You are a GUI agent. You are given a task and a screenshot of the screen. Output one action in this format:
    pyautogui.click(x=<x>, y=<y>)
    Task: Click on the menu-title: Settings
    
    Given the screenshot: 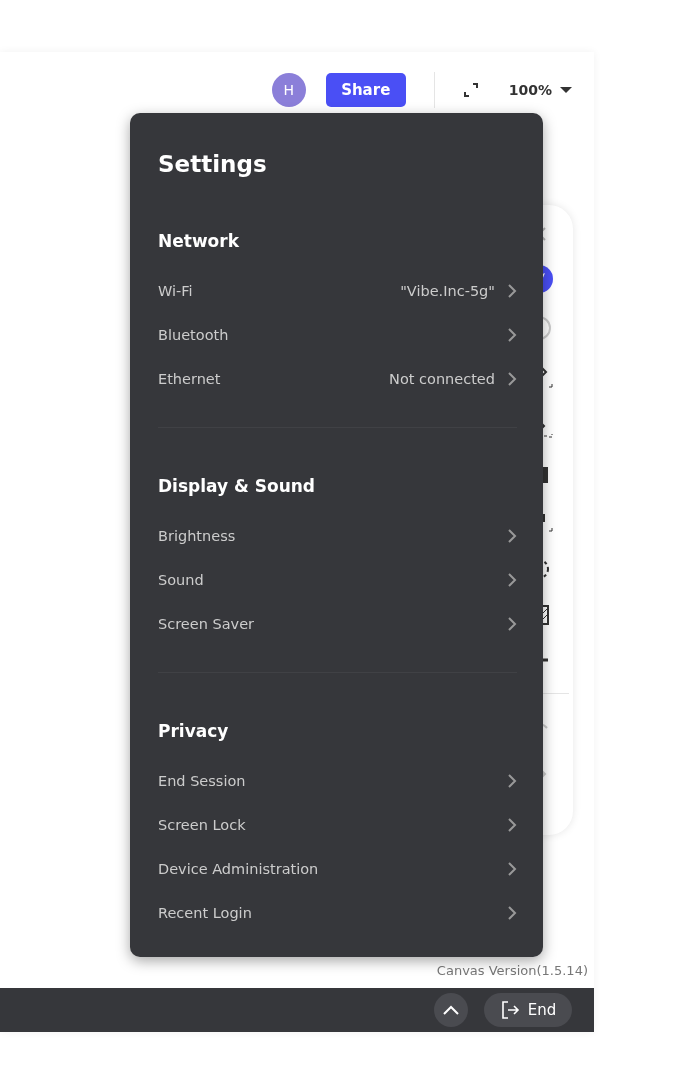 What is the action you would take?
    pyautogui.click(x=213, y=164)
    